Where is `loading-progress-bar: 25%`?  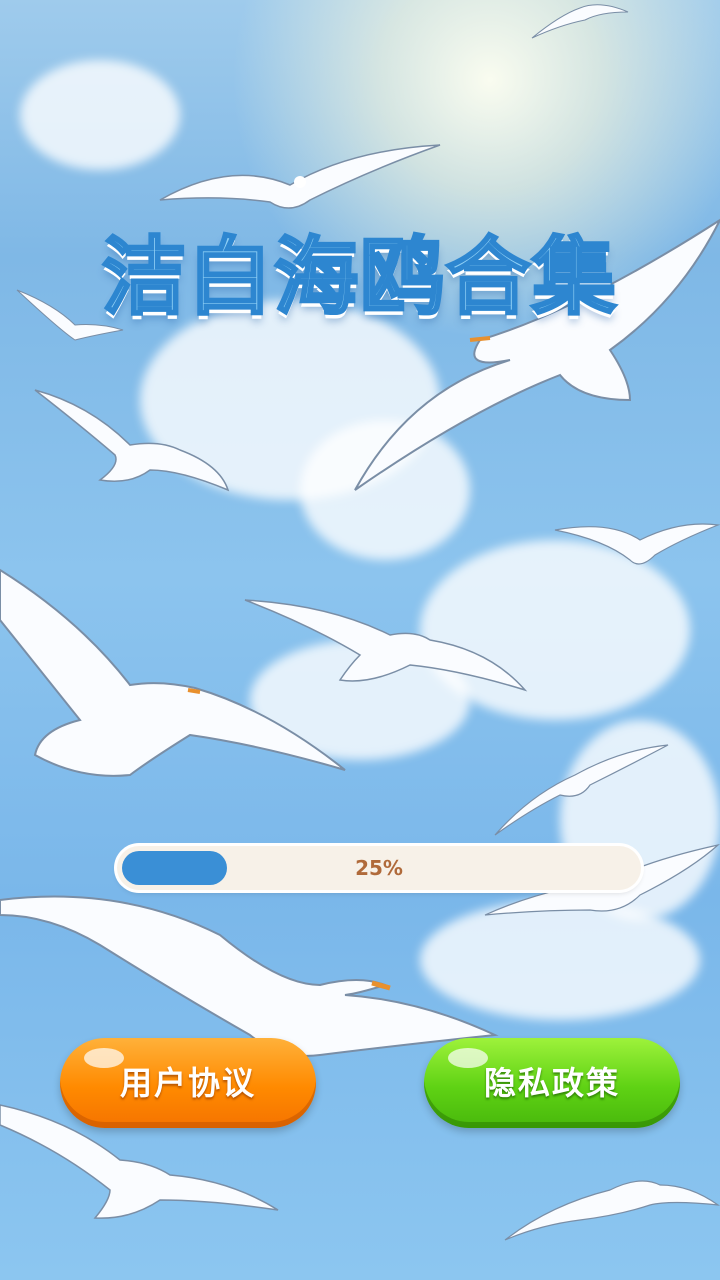 loading-progress-bar: 25% is located at coordinates (379, 868).